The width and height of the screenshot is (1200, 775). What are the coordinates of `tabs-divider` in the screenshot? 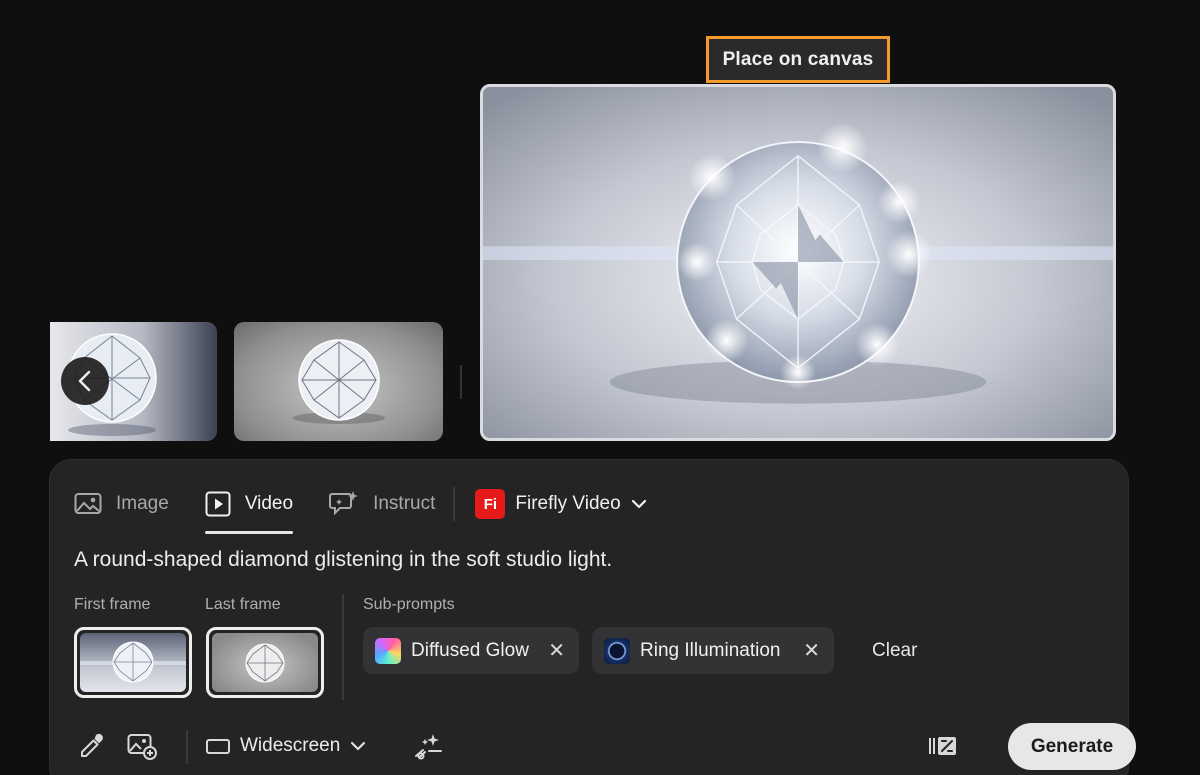 It's located at (454, 504).